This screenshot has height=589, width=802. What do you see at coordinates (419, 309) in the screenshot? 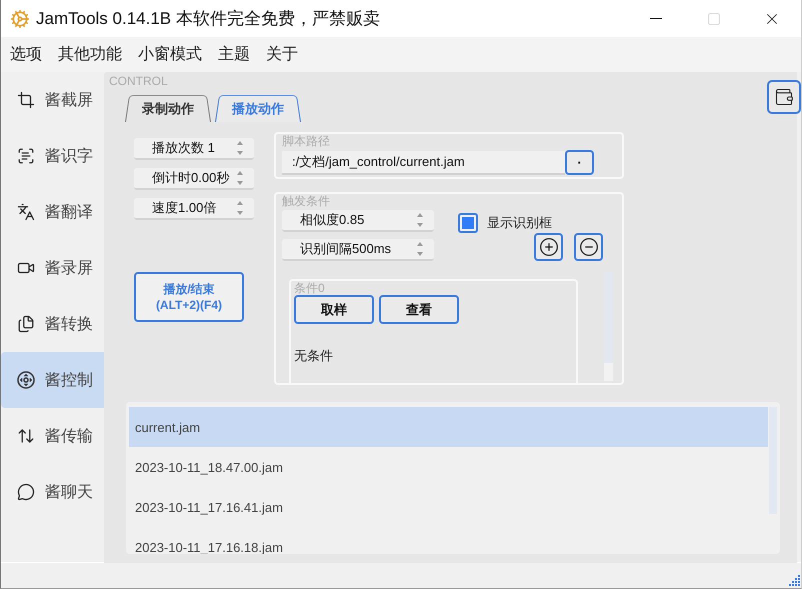
I see `condition-button: 查看` at bounding box center [419, 309].